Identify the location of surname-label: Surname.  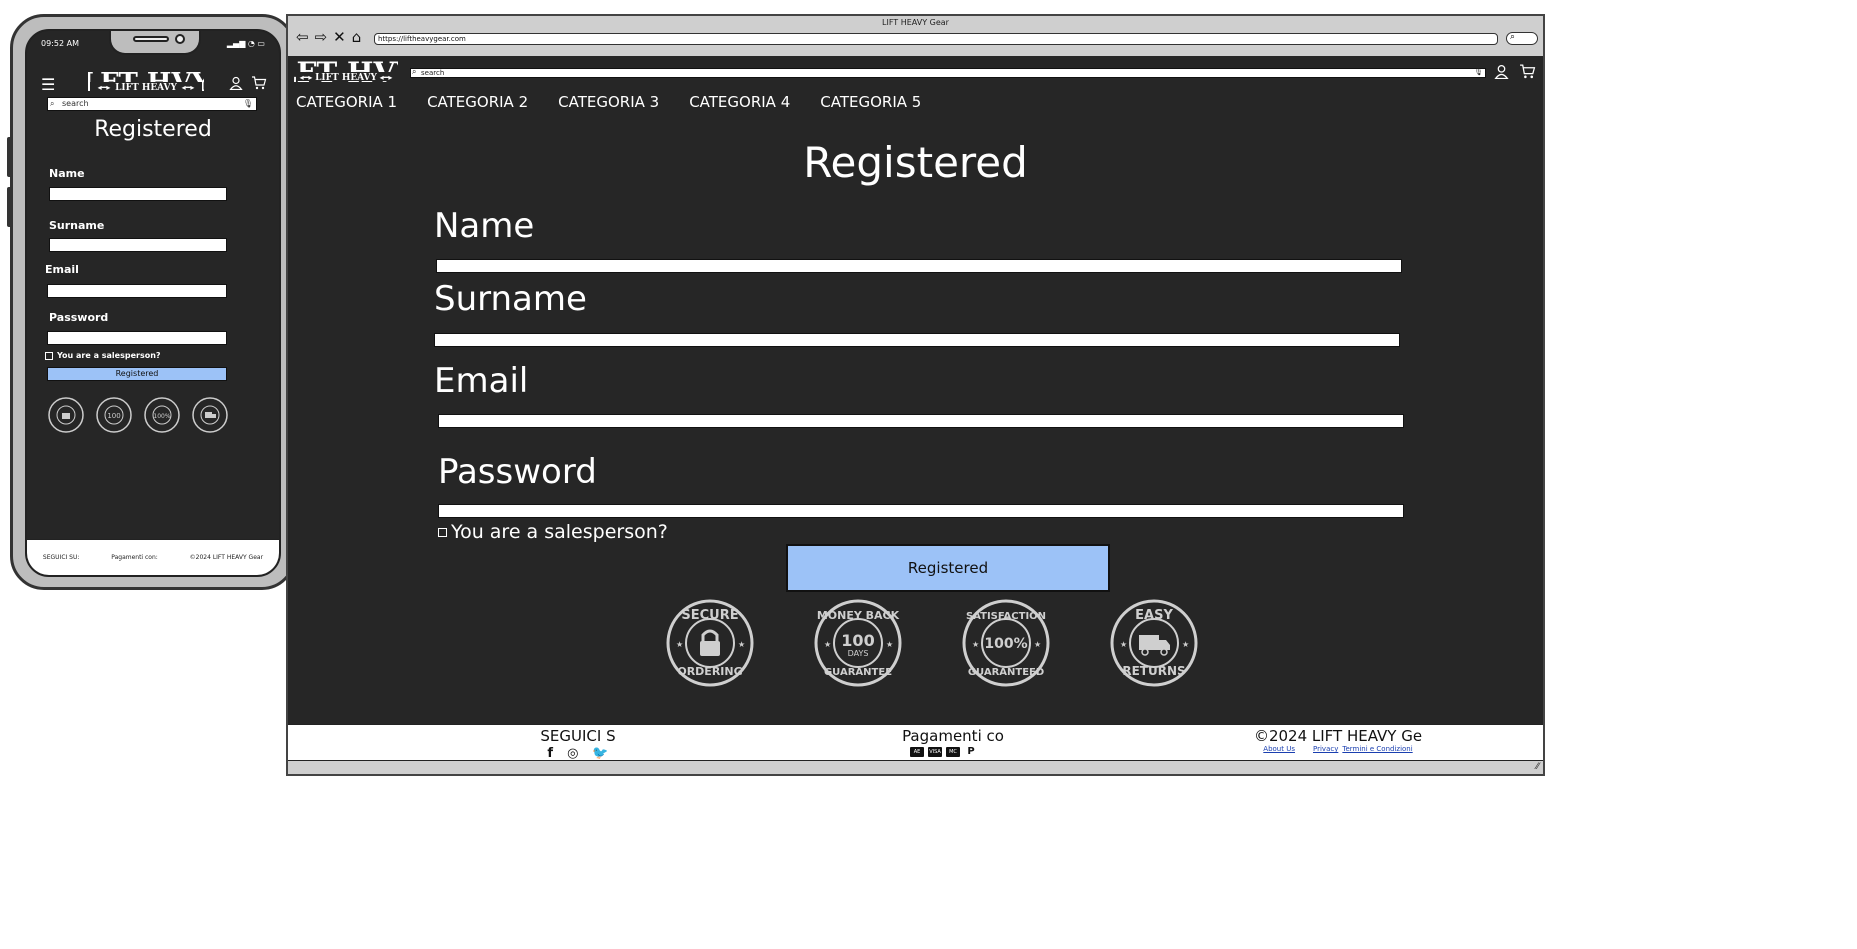
(510, 299).